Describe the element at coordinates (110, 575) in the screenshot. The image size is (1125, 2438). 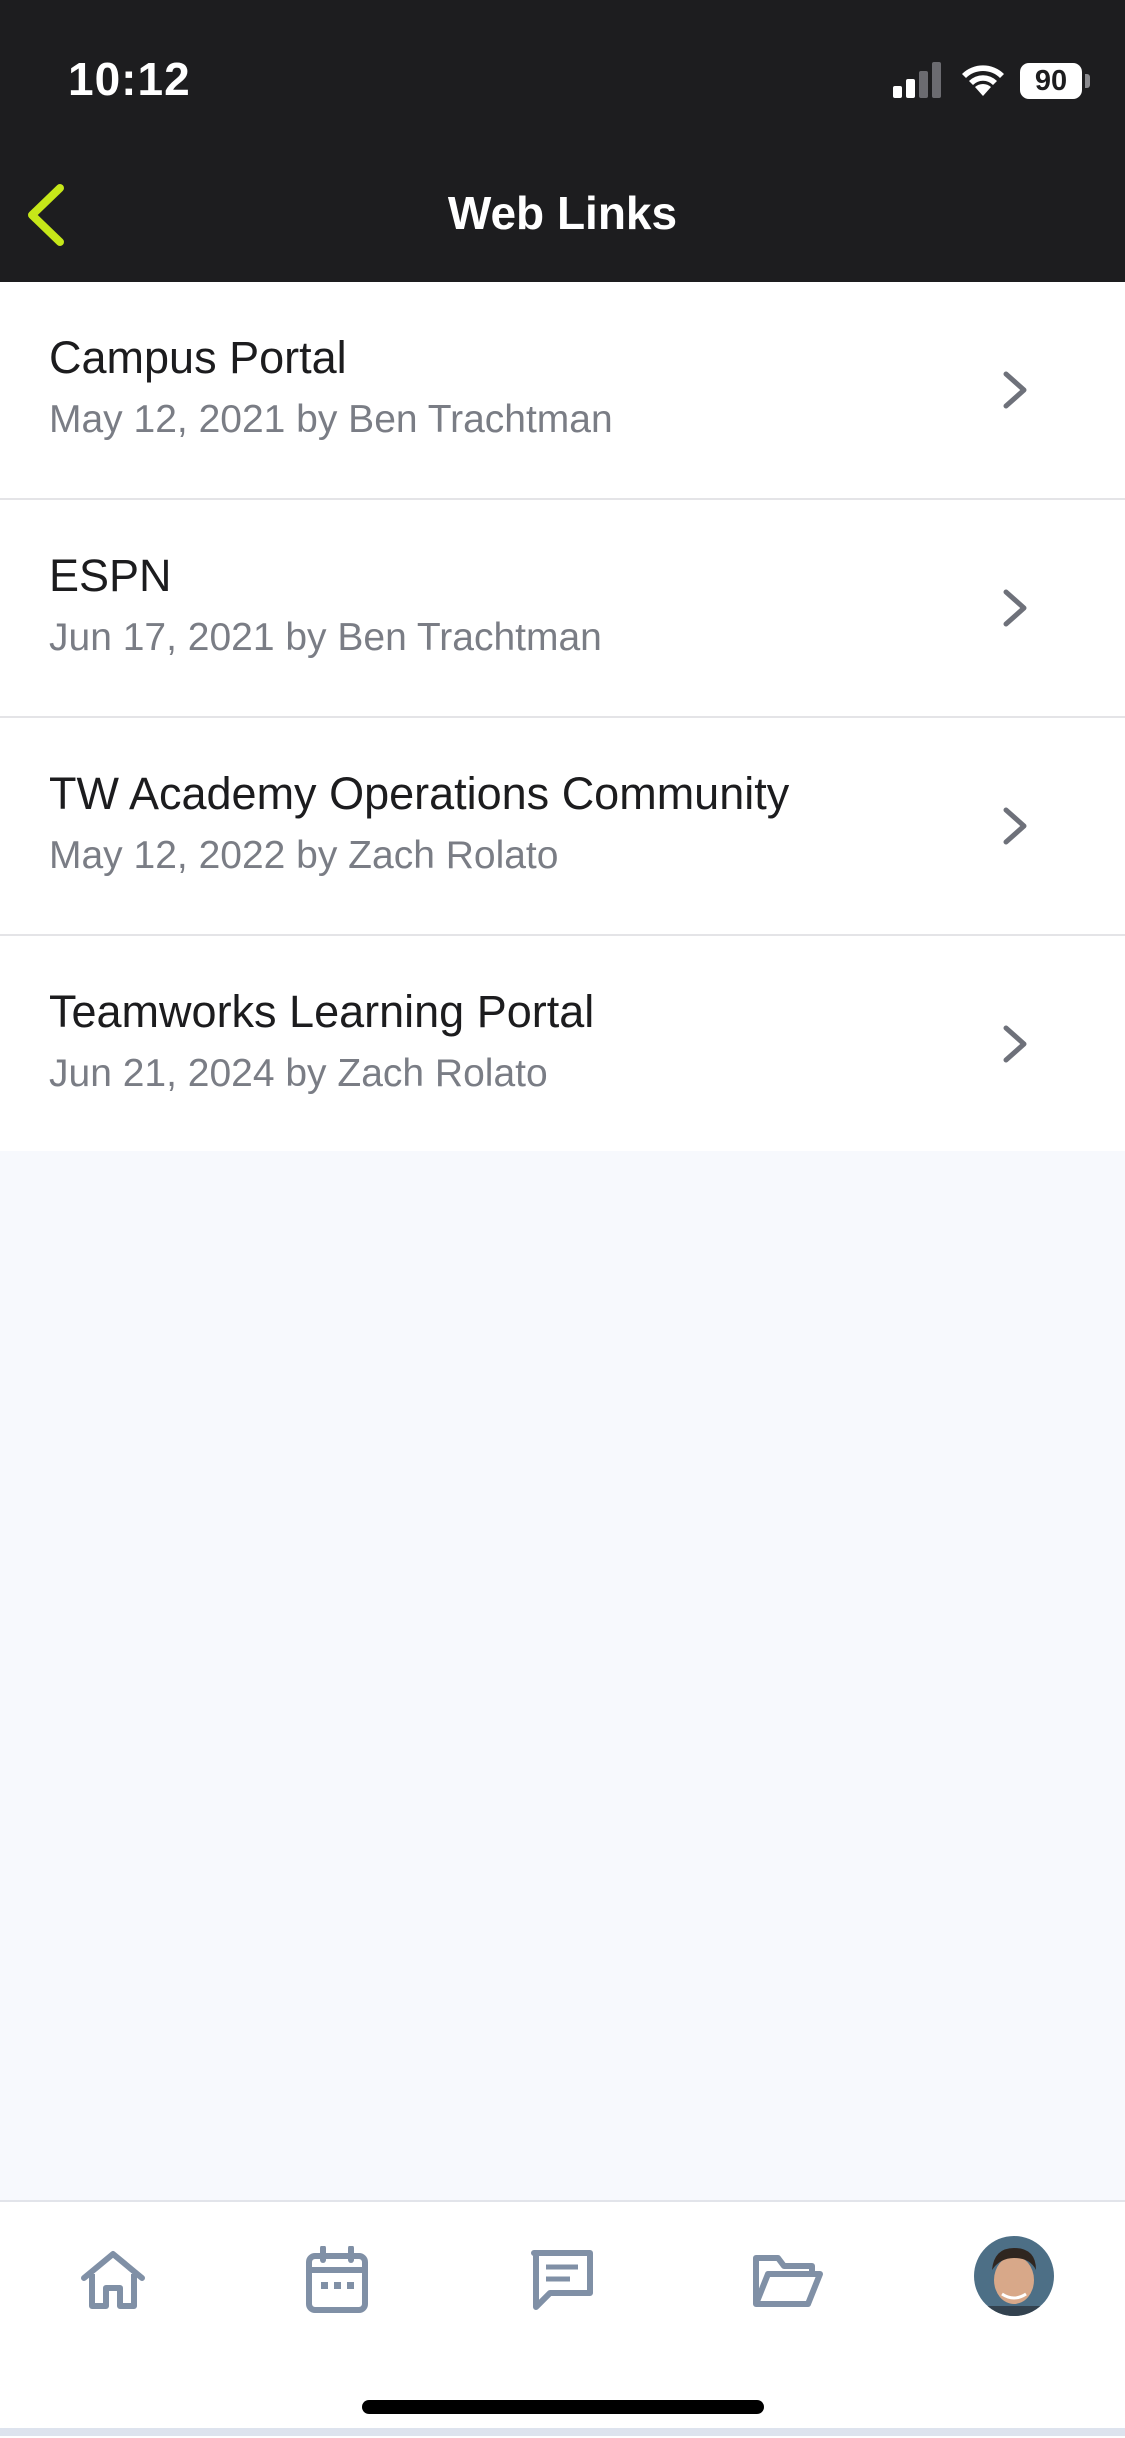
I see `link-title: ESPN` at that location.